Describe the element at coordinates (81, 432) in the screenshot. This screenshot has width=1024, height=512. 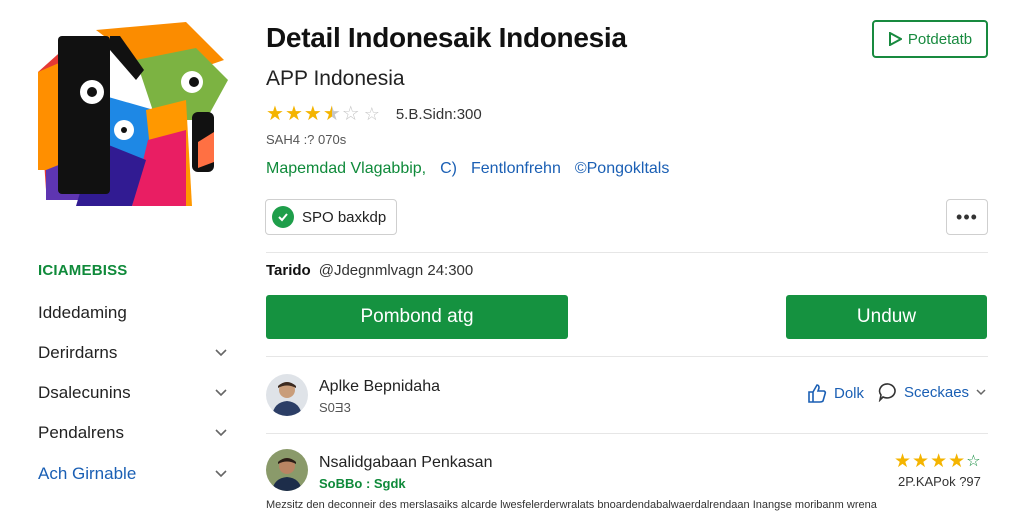
I see `sidebar-item-label: Pendalrens` at that location.